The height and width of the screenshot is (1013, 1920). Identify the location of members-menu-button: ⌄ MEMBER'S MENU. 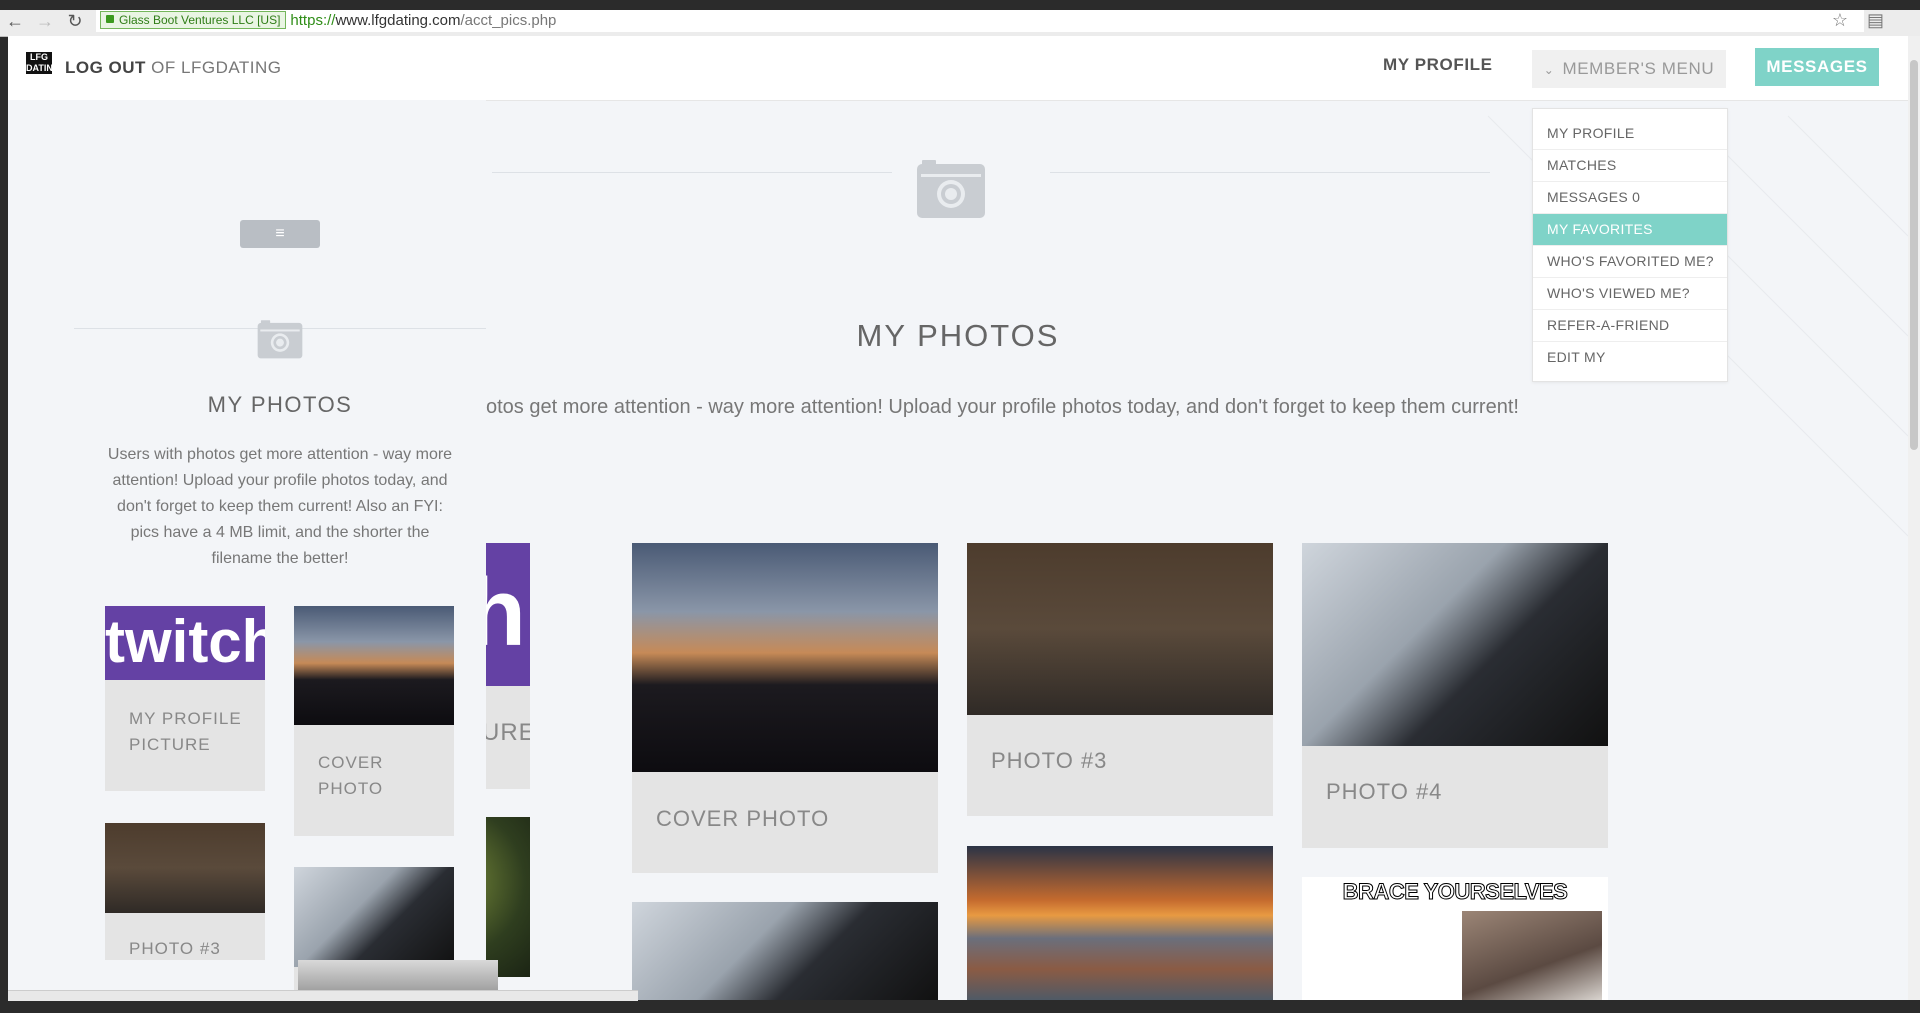
(1629, 69).